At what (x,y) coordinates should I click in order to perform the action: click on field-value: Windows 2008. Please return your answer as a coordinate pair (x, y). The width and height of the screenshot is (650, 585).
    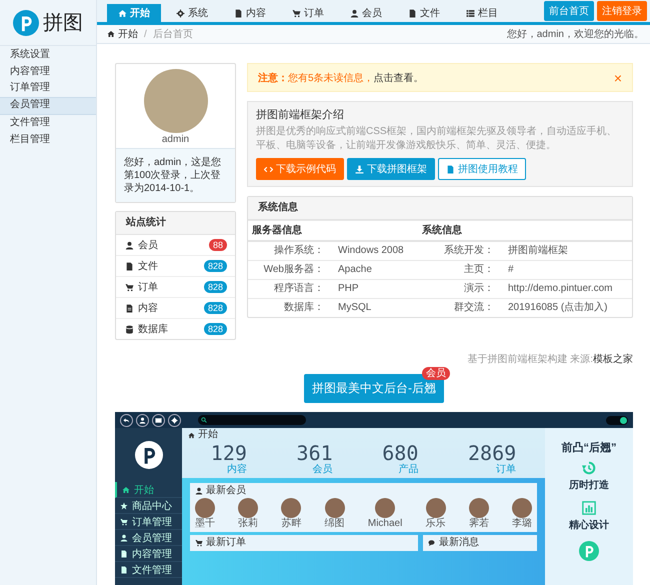
    Looking at the image, I should click on (373, 250).